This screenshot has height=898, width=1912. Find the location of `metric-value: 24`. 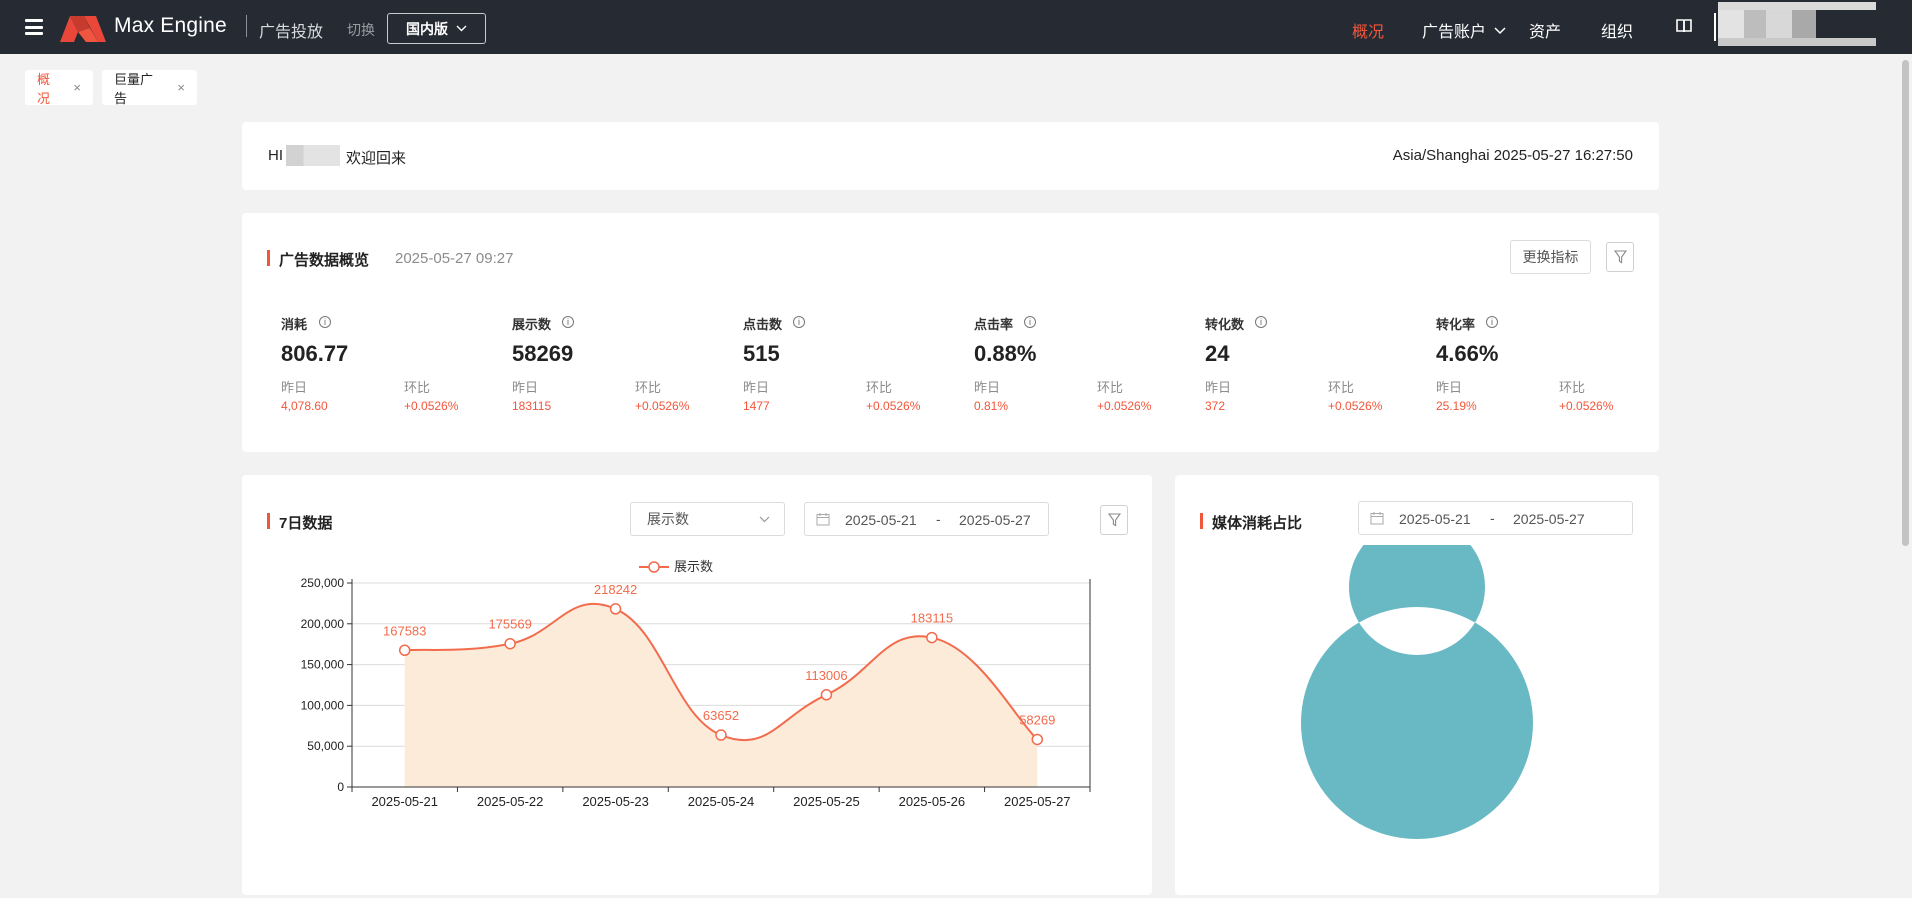

metric-value: 24 is located at coordinates (1217, 353).